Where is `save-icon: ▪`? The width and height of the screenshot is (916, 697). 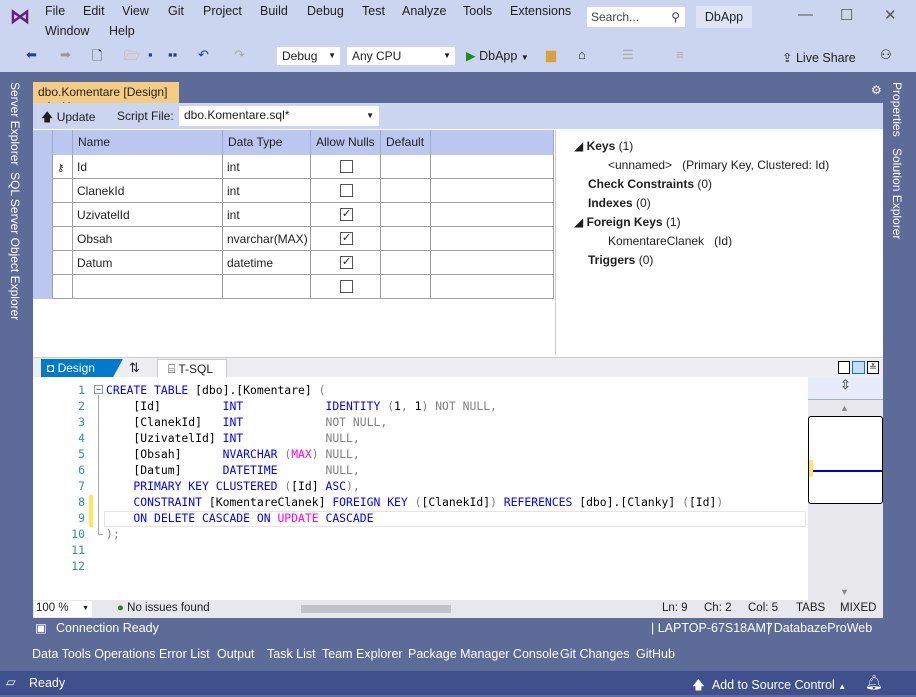
save-icon: ▪ is located at coordinates (150, 54).